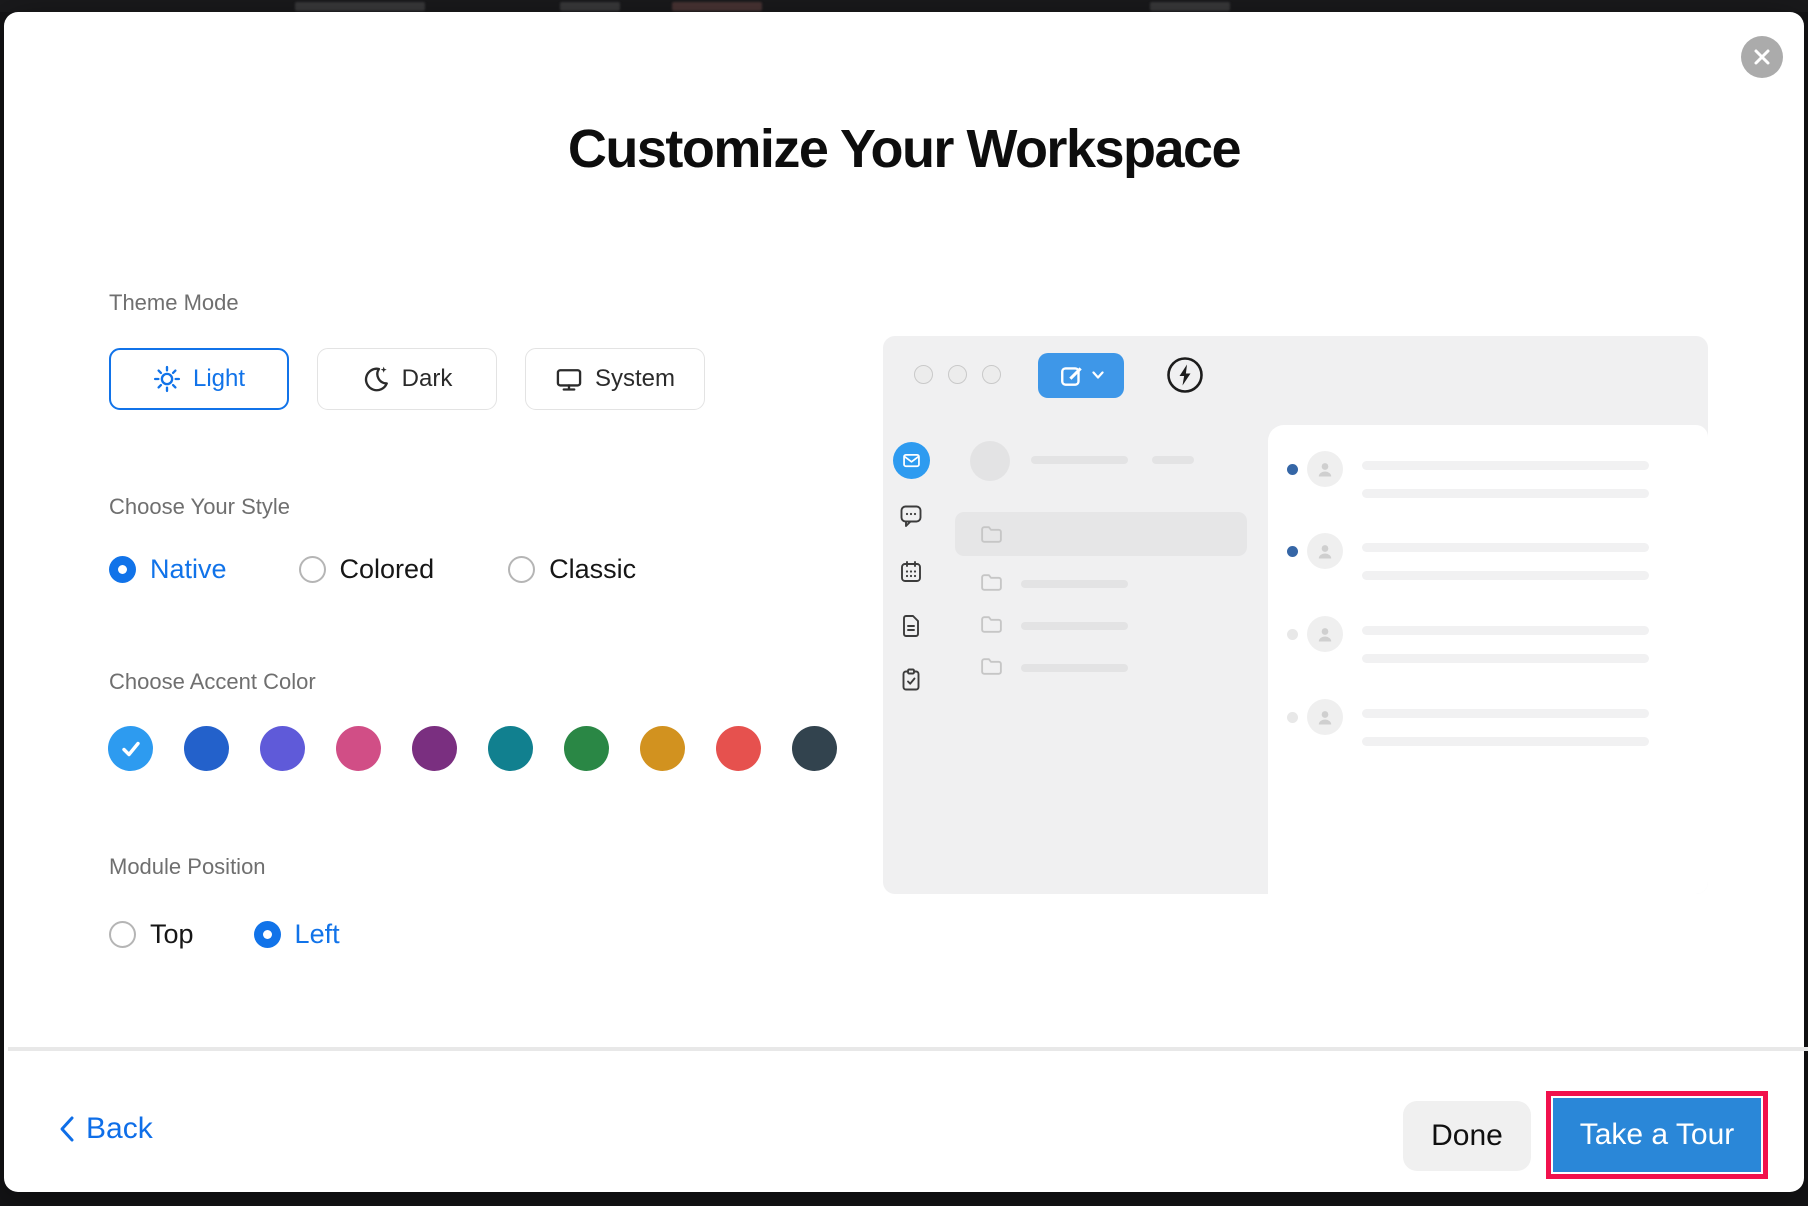  What do you see at coordinates (224, 934) in the screenshot?
I see `module-position-group: Top Left` at bounding box center [224, 934].